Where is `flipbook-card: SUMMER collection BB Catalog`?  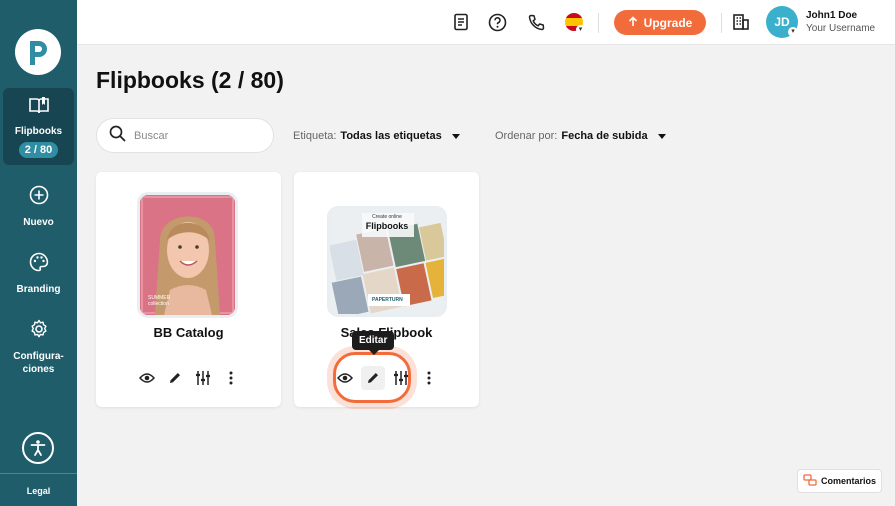 flipbook-card: SUMMER collection BB Catalog is located at coordinates (188, 289).